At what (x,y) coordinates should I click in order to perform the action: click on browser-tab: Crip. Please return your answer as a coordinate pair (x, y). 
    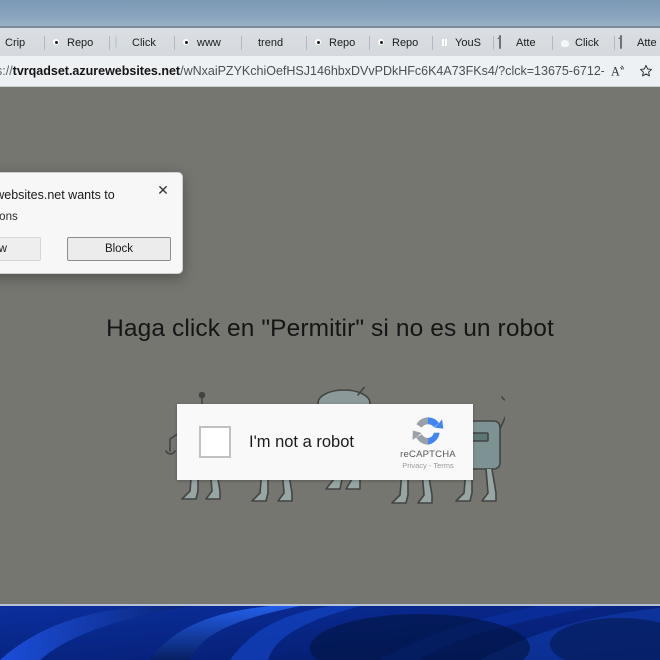
    Looking at the image, I should click on (22, 43).